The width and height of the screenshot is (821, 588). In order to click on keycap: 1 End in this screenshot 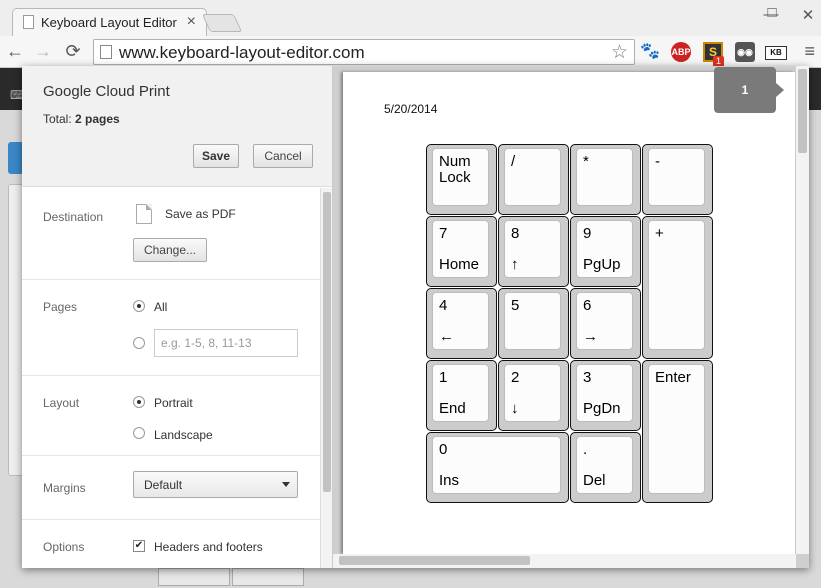, I will do `click(461, 395)`.